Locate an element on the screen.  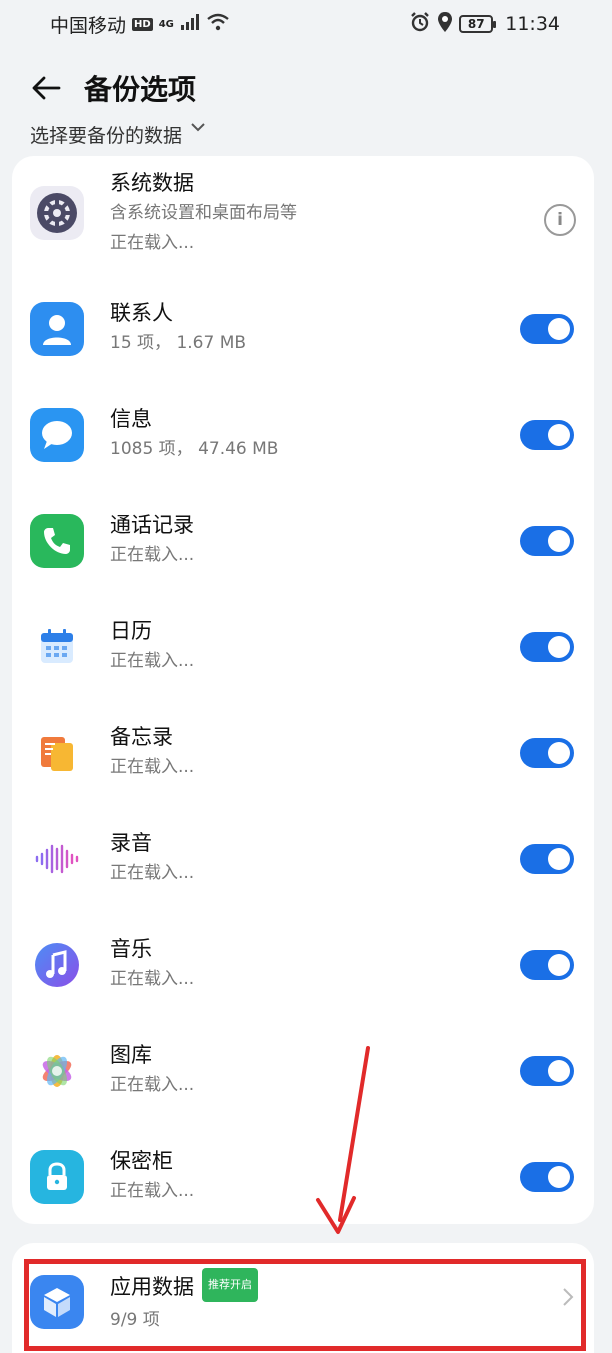
messages-icon is located at coordinates (57, 435).